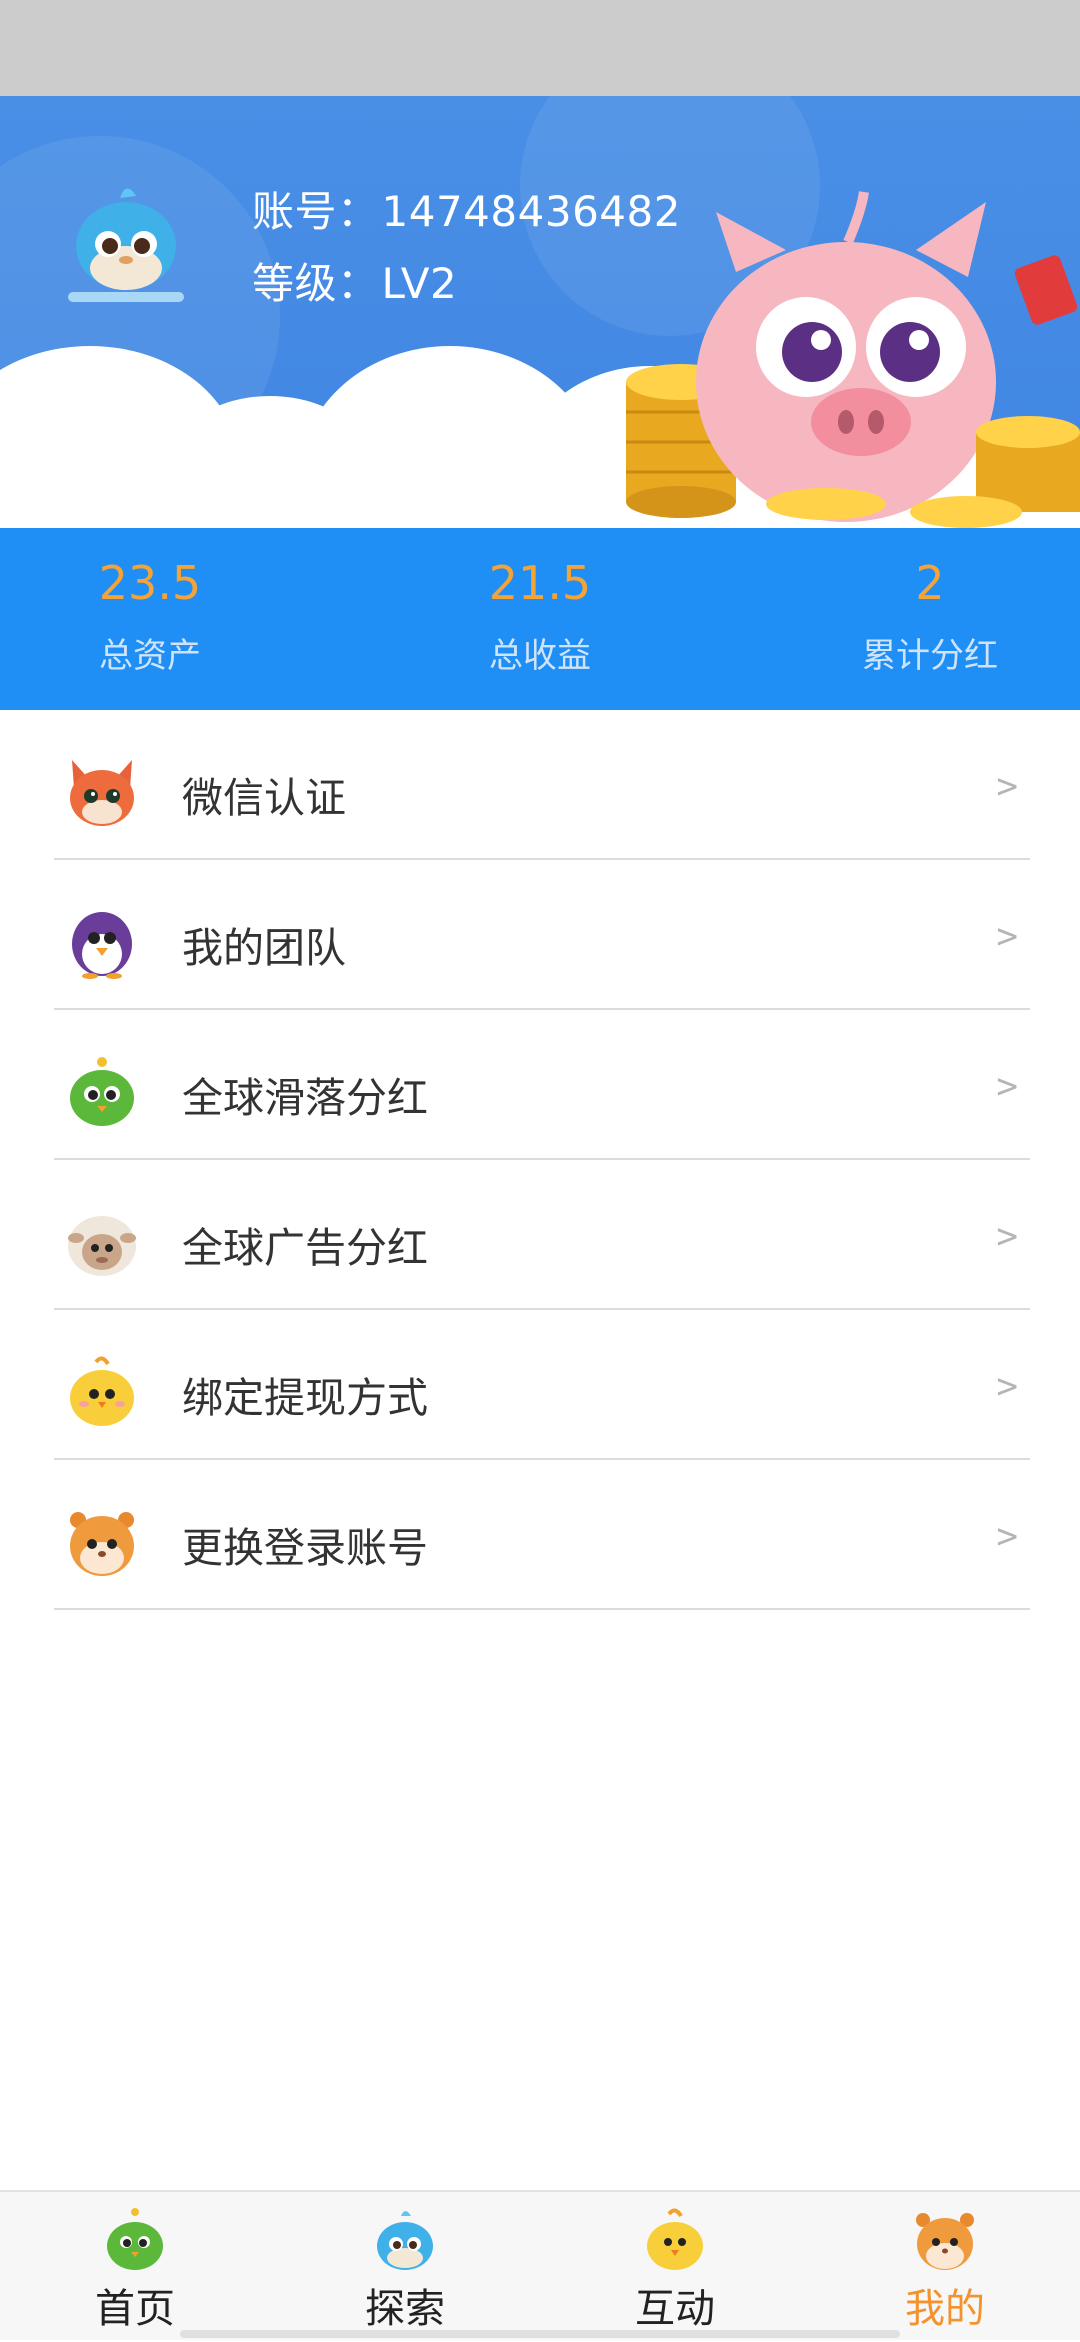 This screenshot has width=1080, height=2342. I want to click on avatar, so click(126, 241).